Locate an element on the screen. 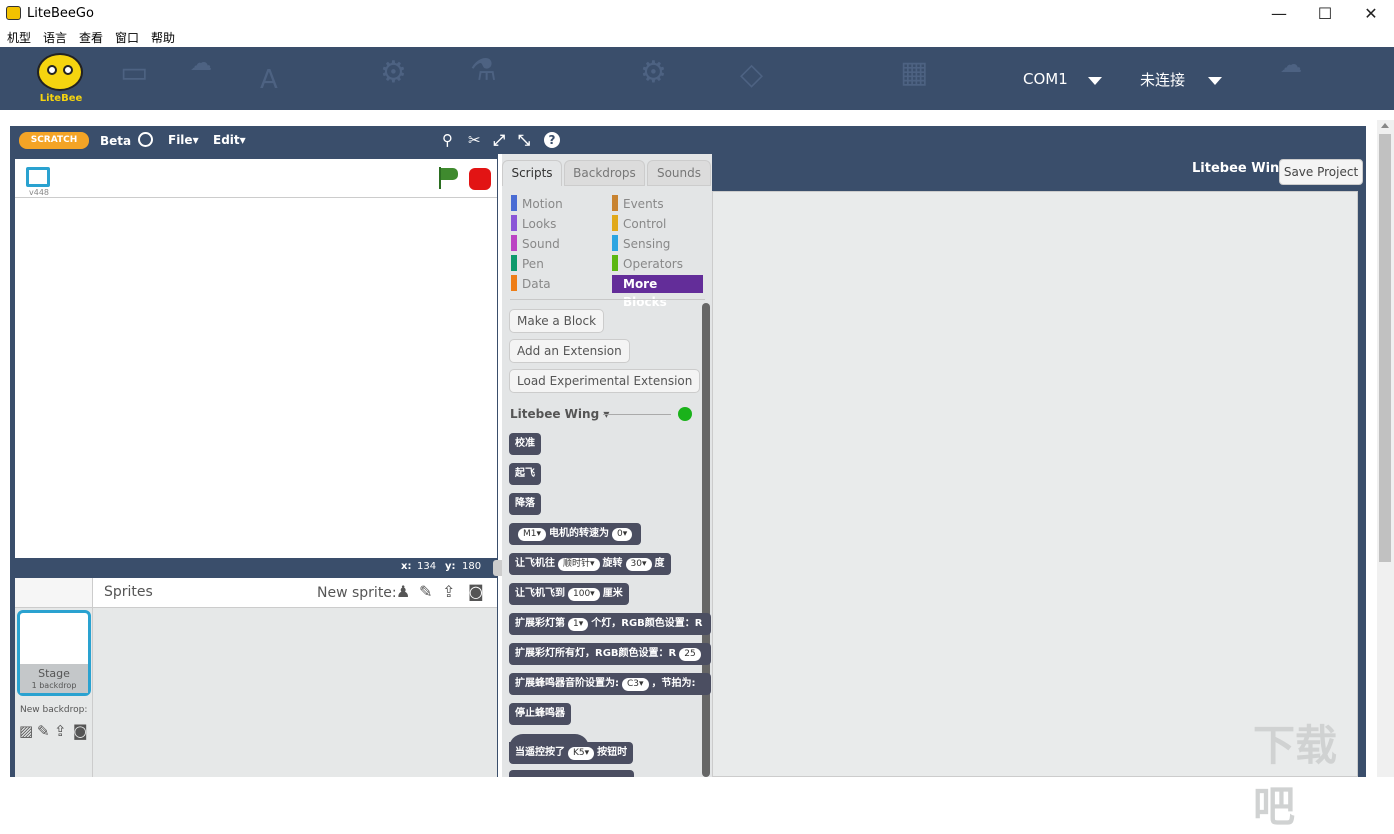  duplicate-stamp-icon: ⚲ is located at coordinates (447, 140).